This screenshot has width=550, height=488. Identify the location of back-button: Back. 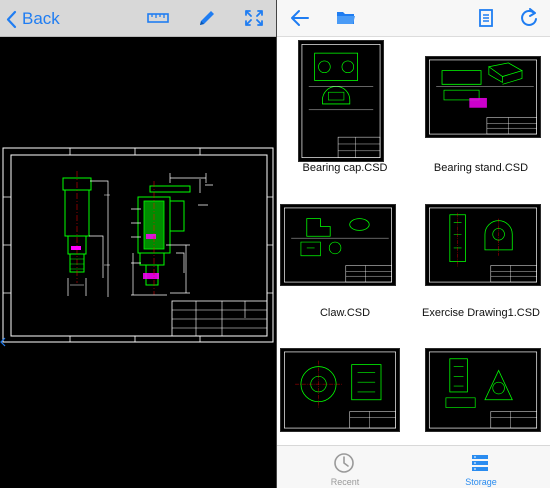
(33, 19).